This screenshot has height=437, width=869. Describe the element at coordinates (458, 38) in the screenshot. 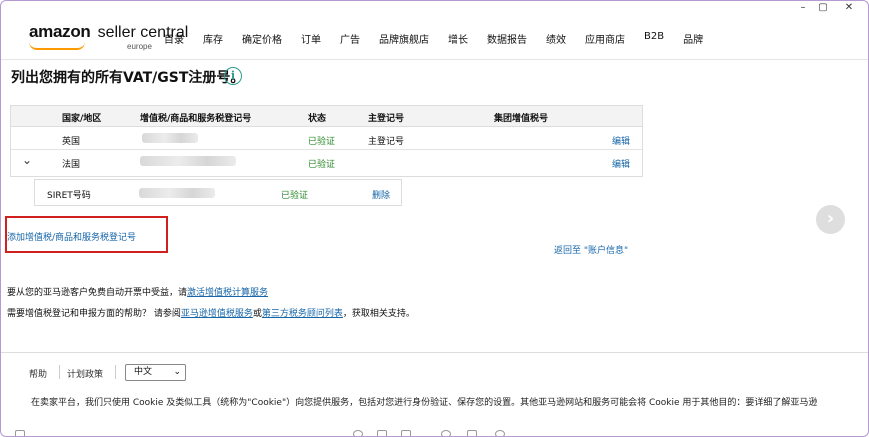

I see `nav-growth: 增长` at that location.